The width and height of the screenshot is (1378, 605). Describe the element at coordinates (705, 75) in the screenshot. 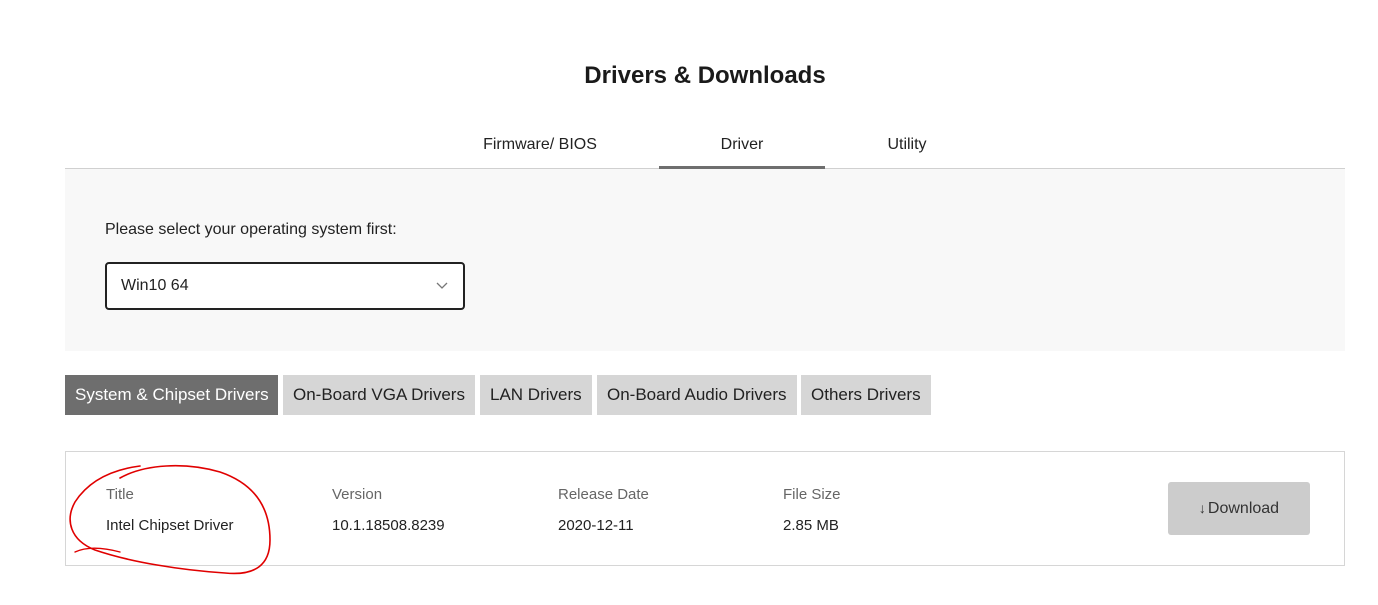

I see `page-title: Drivers & Downloads` at that location.